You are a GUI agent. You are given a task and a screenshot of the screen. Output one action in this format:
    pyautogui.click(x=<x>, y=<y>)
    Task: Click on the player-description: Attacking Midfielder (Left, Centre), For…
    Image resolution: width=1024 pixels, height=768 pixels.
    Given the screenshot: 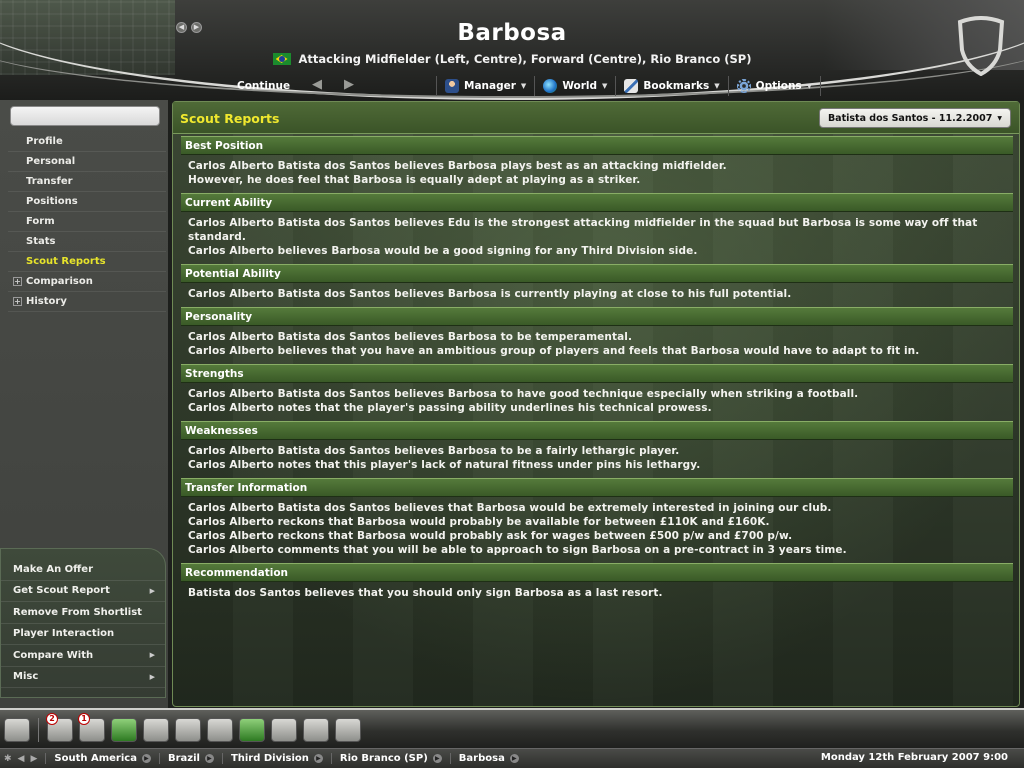 What is the action you would take?
    pyautogui.click(x=525, y=59)
    